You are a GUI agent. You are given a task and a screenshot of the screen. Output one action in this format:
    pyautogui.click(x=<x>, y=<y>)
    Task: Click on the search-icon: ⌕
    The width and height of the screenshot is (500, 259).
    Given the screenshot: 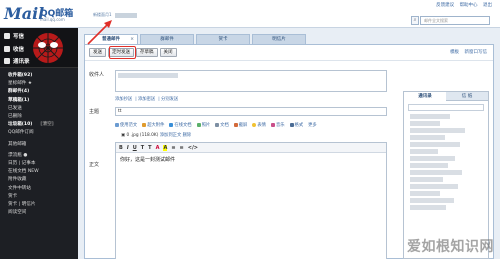 What is the action you would take?
    pyautogui.click(x=415, y=20)
    